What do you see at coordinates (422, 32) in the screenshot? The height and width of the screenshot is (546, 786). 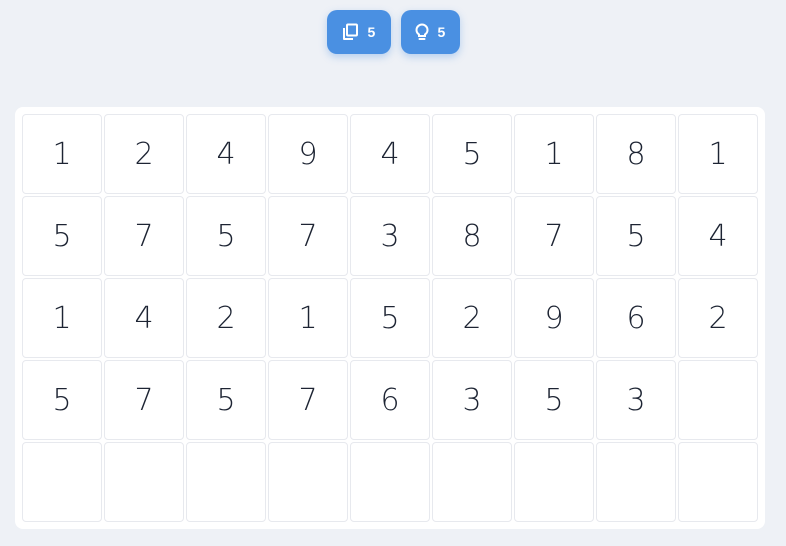 I see `lightbulb-icon` at bounding box center [422, 32].